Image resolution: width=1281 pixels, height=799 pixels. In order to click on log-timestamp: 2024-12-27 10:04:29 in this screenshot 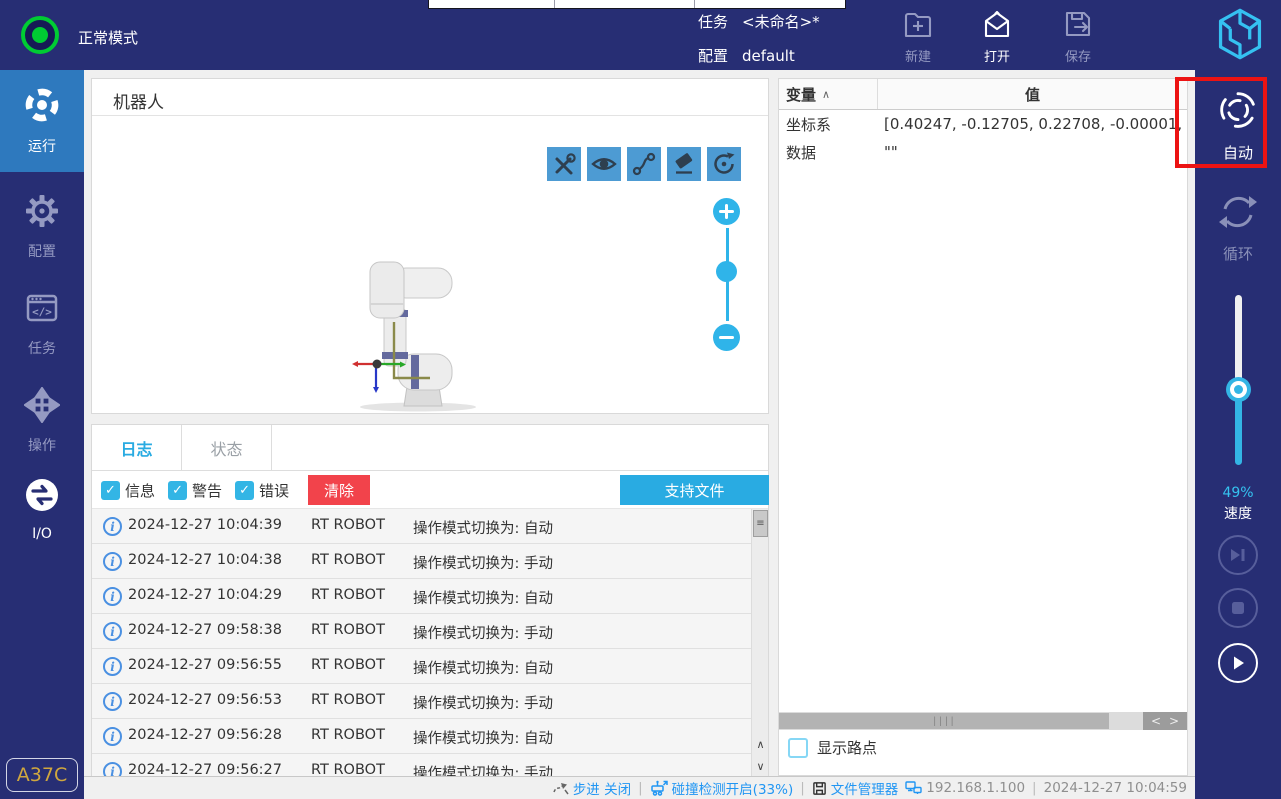, I will do `click(205, 595)`.